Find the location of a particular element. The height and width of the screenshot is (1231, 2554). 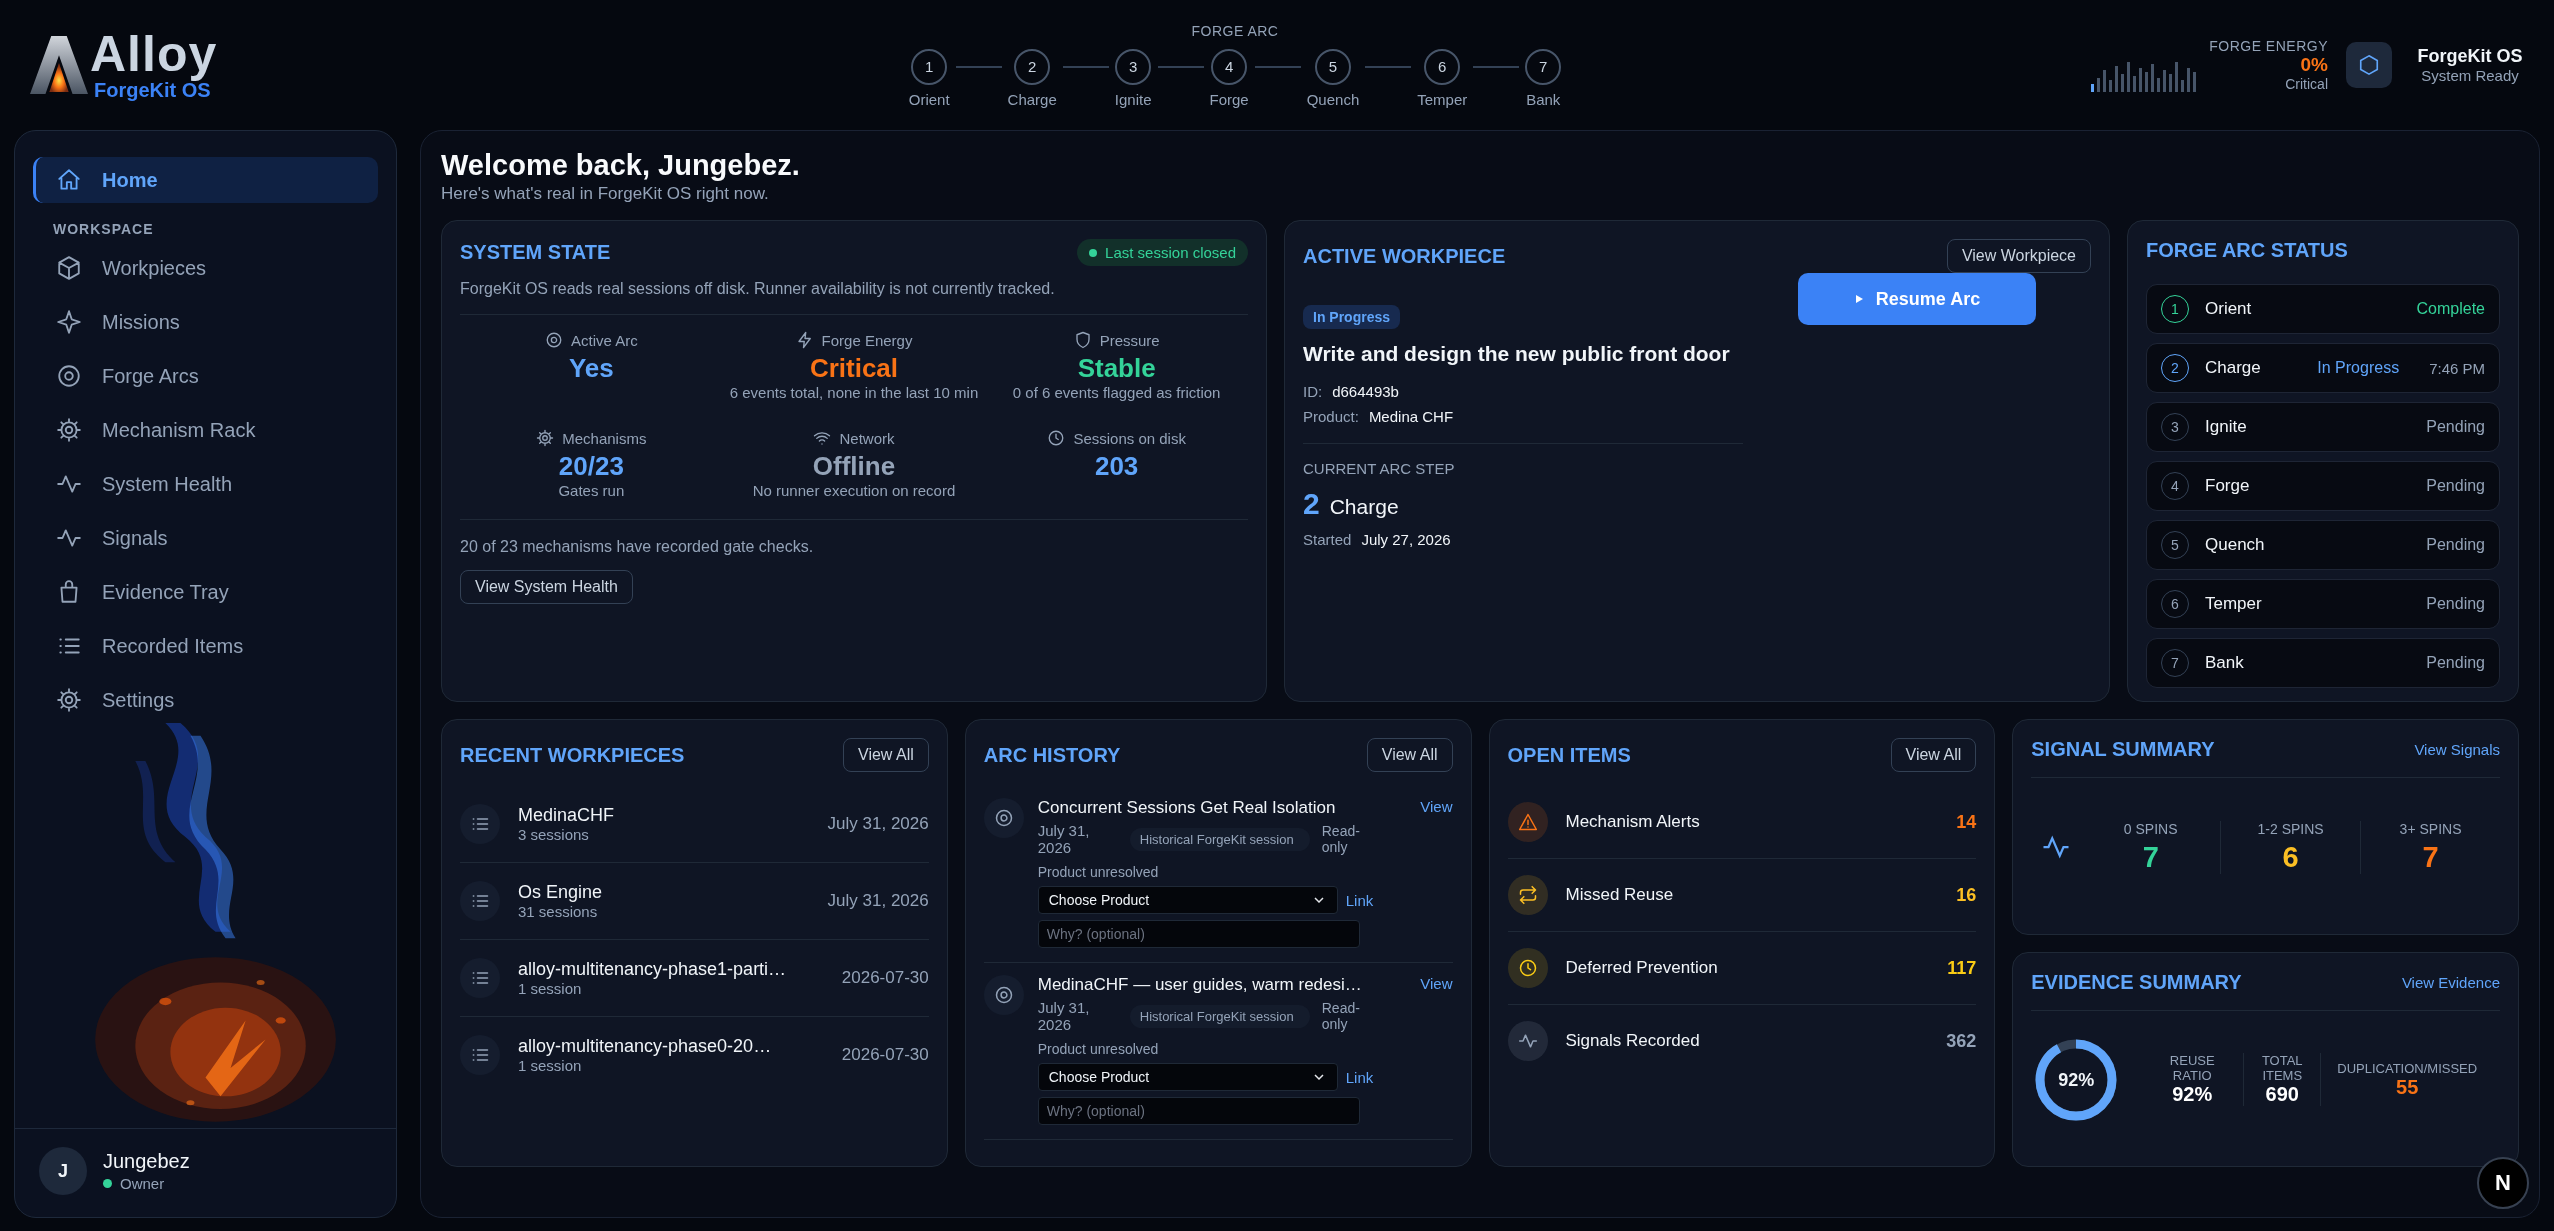

clock-icon is located at coordinates (1527, 968).